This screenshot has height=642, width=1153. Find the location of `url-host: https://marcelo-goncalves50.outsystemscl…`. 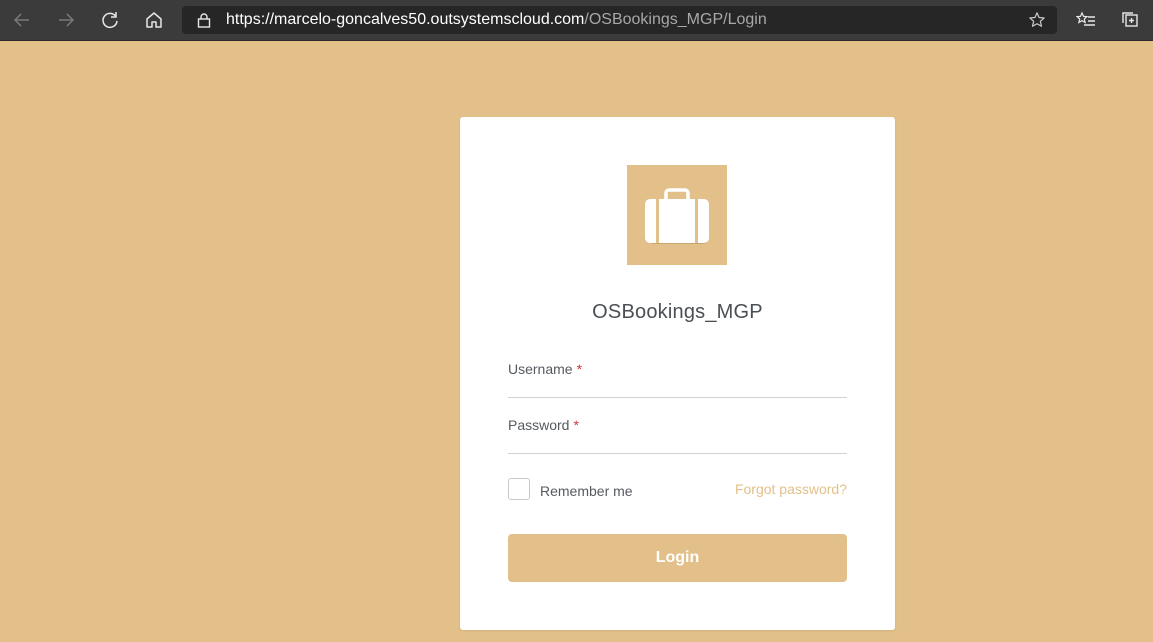

url-host: https://marcelo-goncalves50.outsystemscl… is located at coordinates (405, 19).